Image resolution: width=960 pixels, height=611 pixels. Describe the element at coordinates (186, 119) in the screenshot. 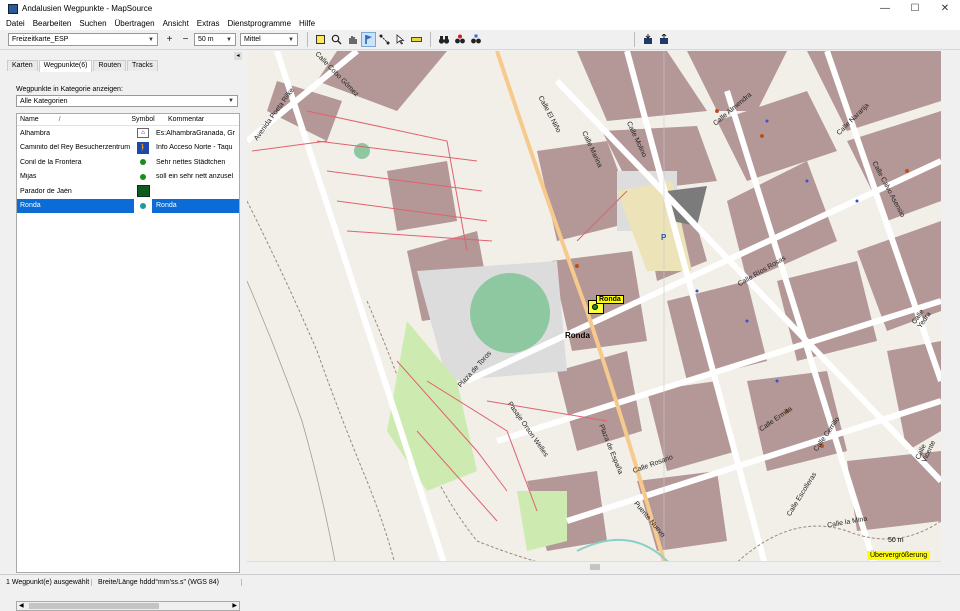

I see `column-comment-label: Kommentar` at that location.